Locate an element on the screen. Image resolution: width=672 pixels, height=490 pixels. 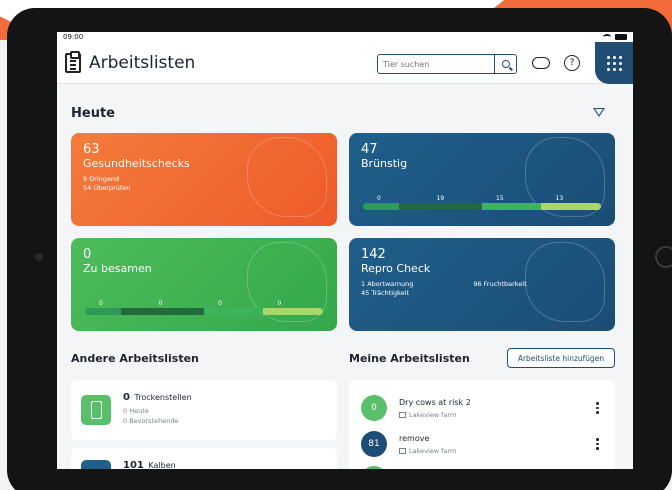
search-box is located at coordinates (447, 64).